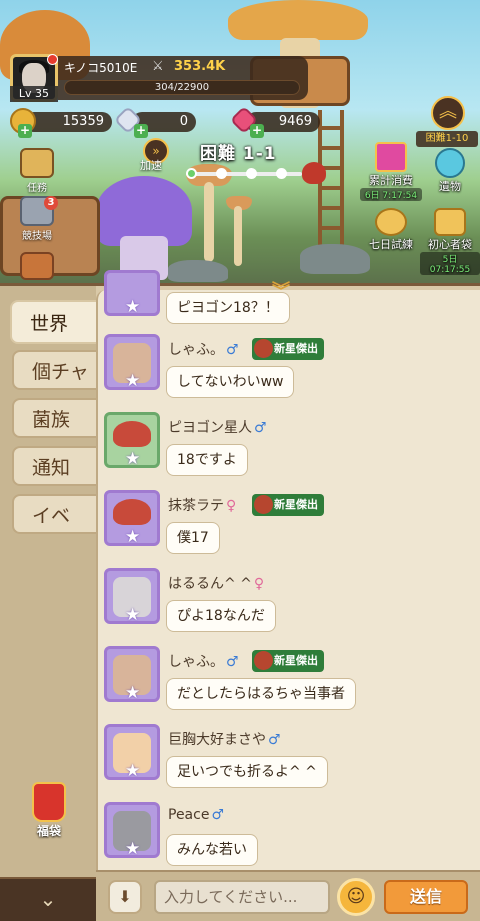  Describe the element at coordinates (51, 203) in the screenshot. I see `arena-badge: 3` at that location.